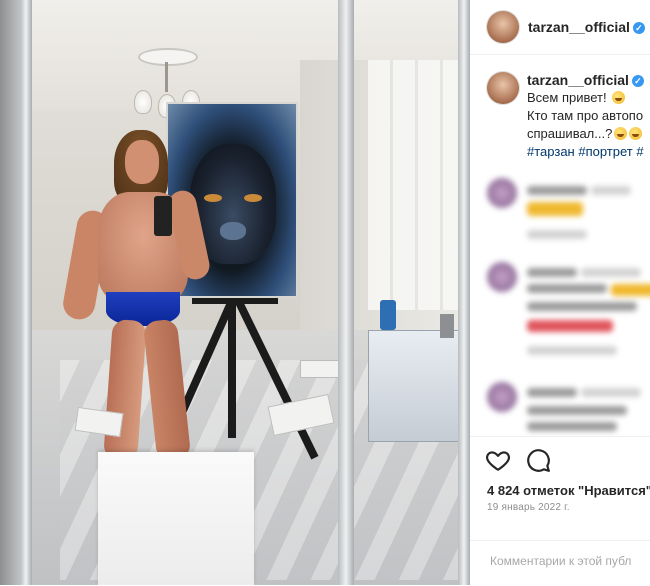 The image size is (650, 586). I want to click on header-username: tarzan__official ✓, so click(586, 27).